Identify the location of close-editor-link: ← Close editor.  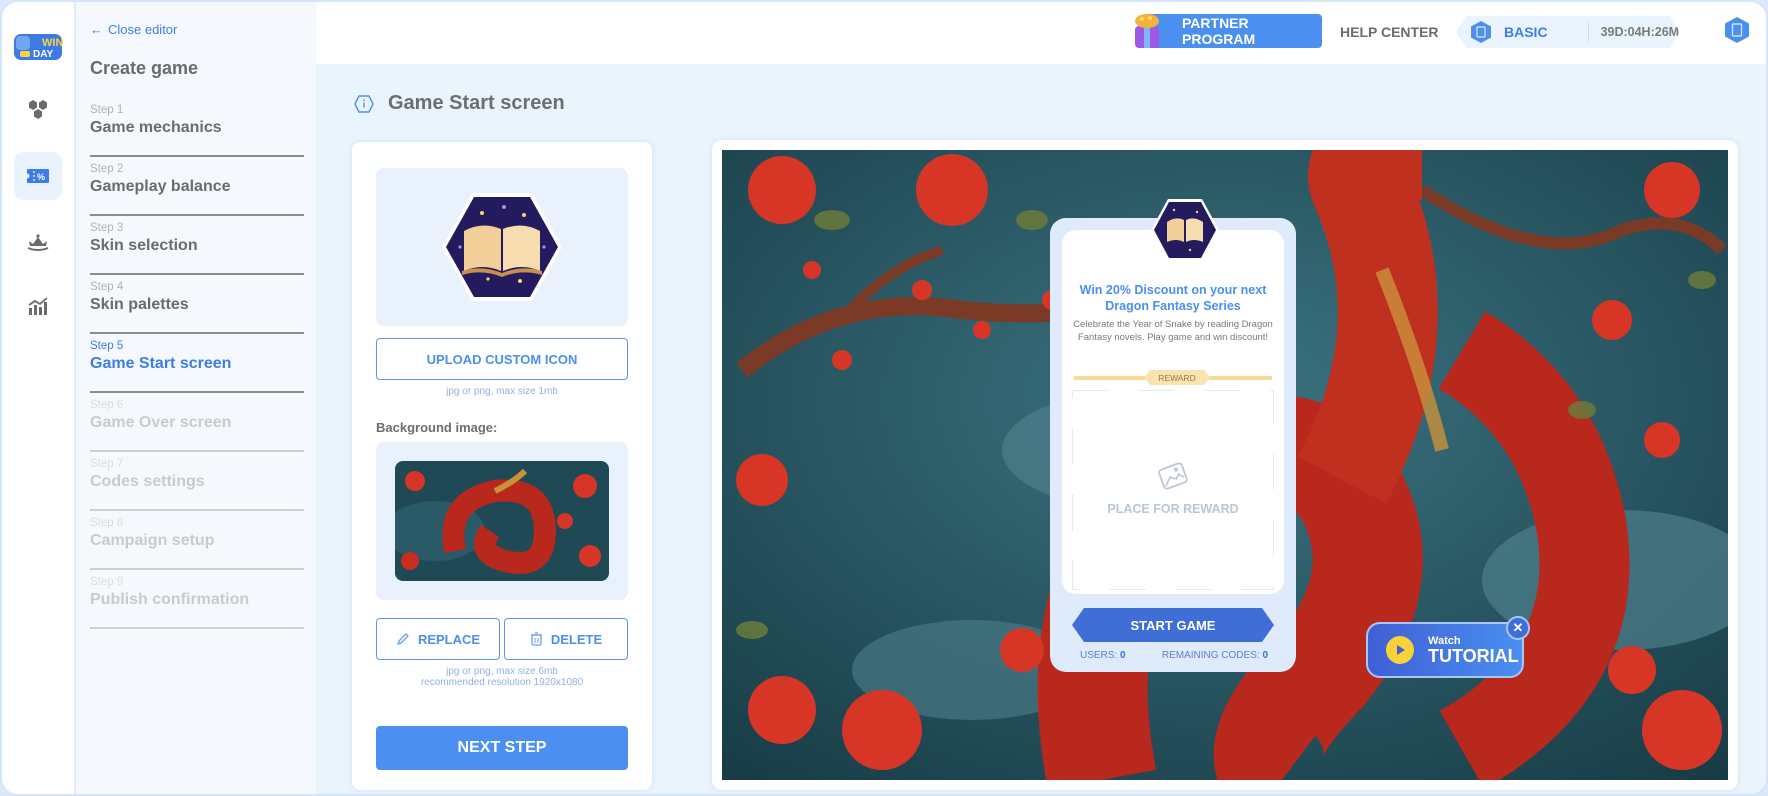
(133, 29).